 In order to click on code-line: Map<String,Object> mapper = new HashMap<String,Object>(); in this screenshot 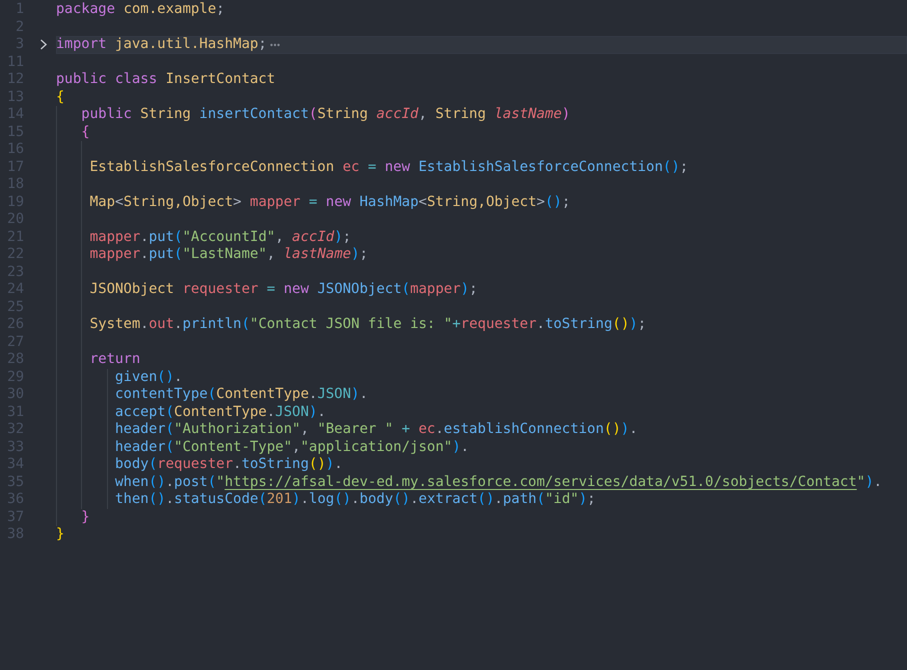, I will do `click(329, 202)`.